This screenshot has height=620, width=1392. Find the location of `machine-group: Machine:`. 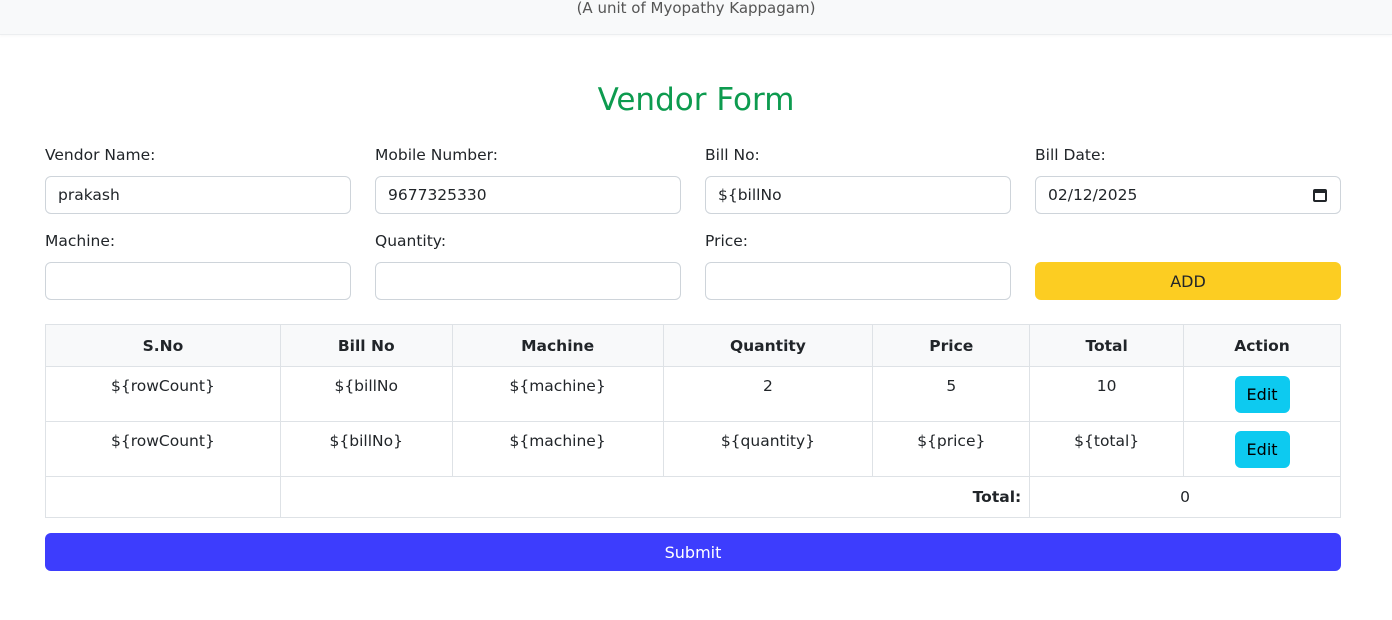

machine-group: Machine: is located at coordinates (198, 265).